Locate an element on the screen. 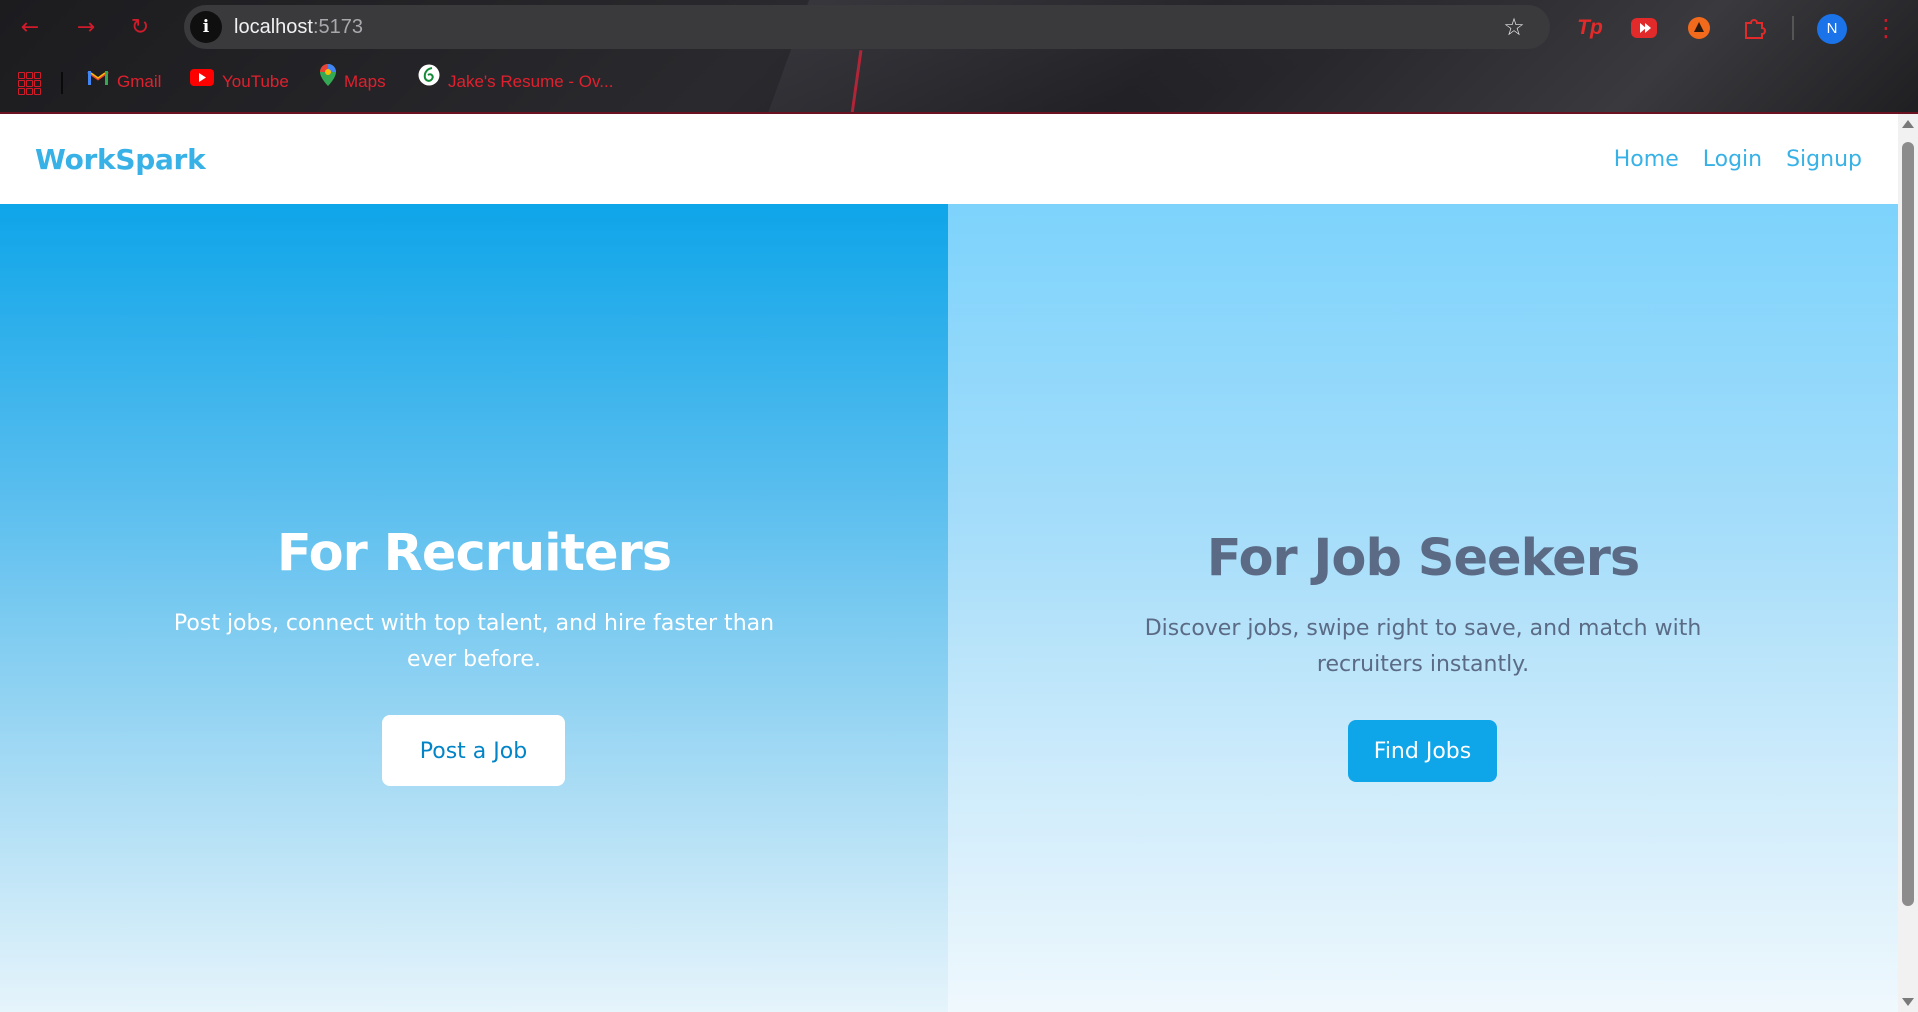  bookmark-youtube: YouTube is located at coordinates (239, 82).